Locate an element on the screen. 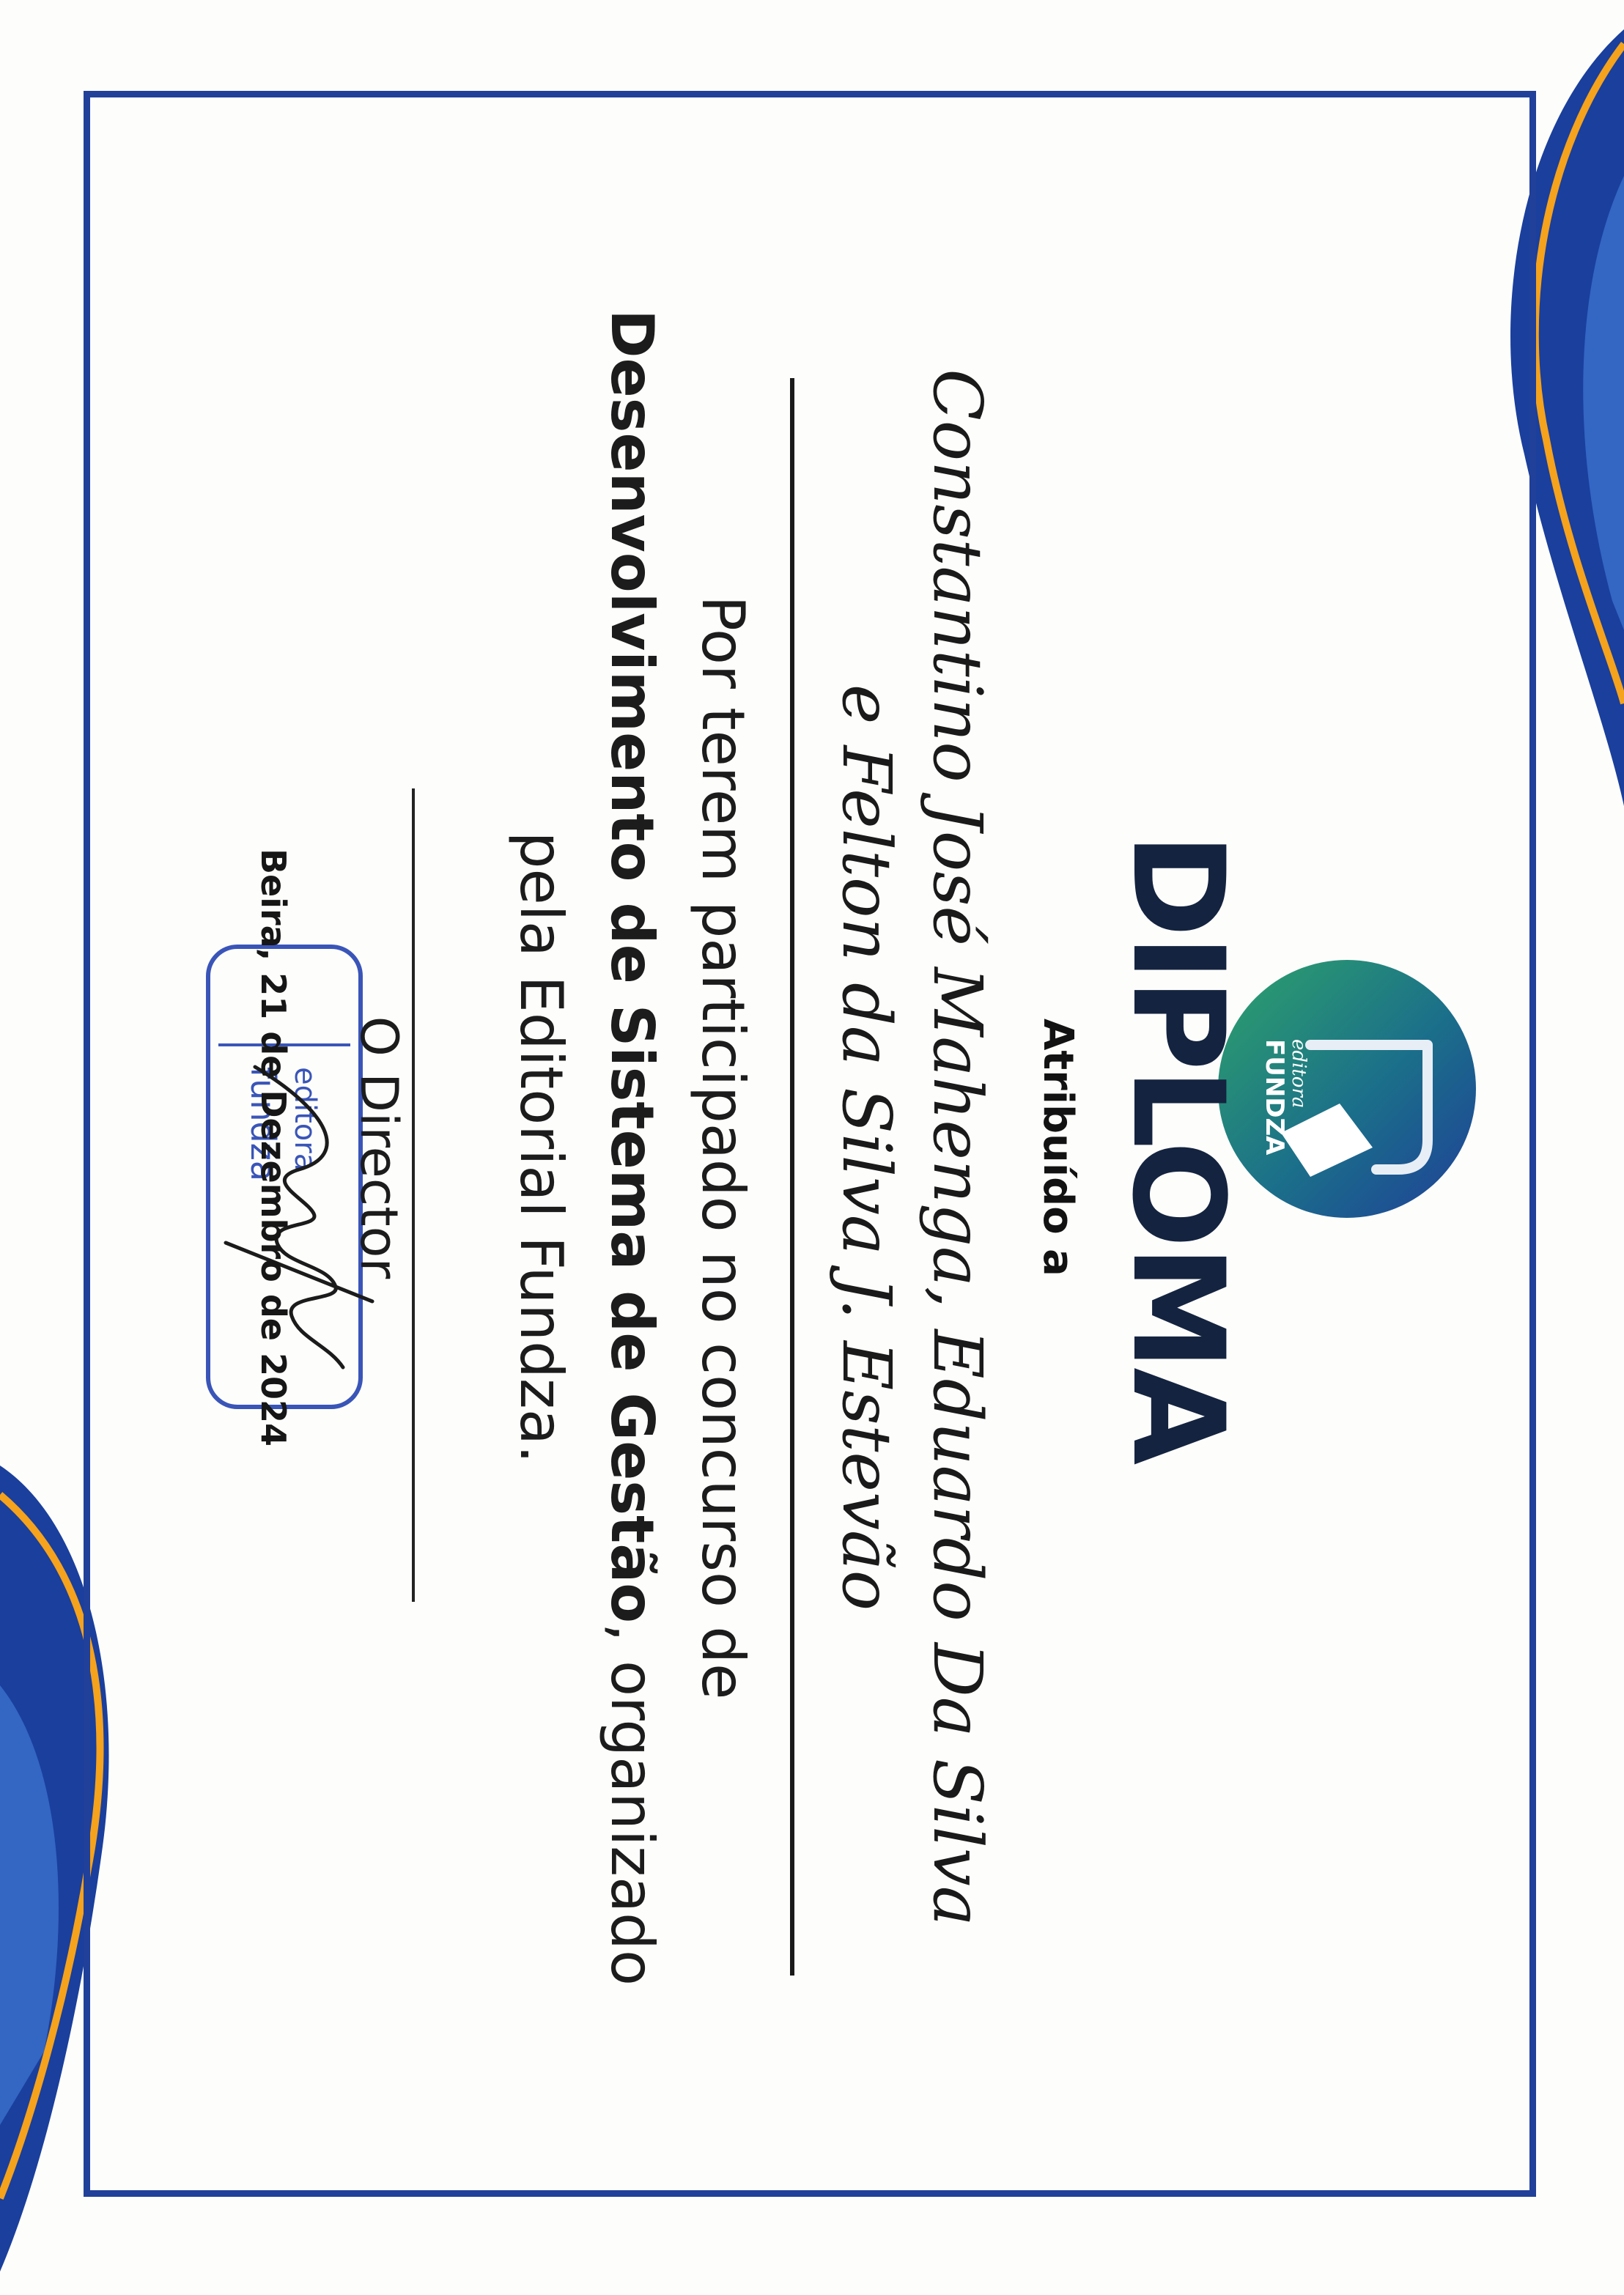 This screenshot has height=2295, width=1624. awarded-to-label: Atribuído a is located at coordinates (1058, 1147).